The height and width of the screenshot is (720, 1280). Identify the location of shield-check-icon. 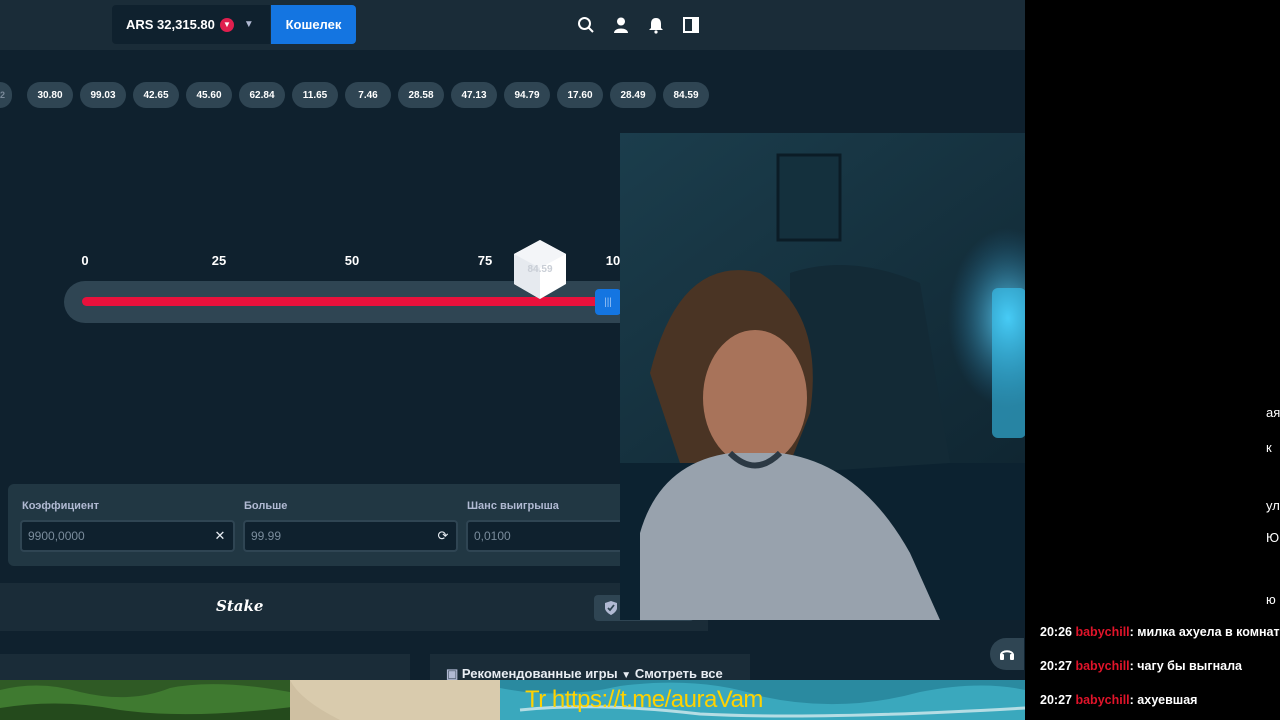
(611, 608).